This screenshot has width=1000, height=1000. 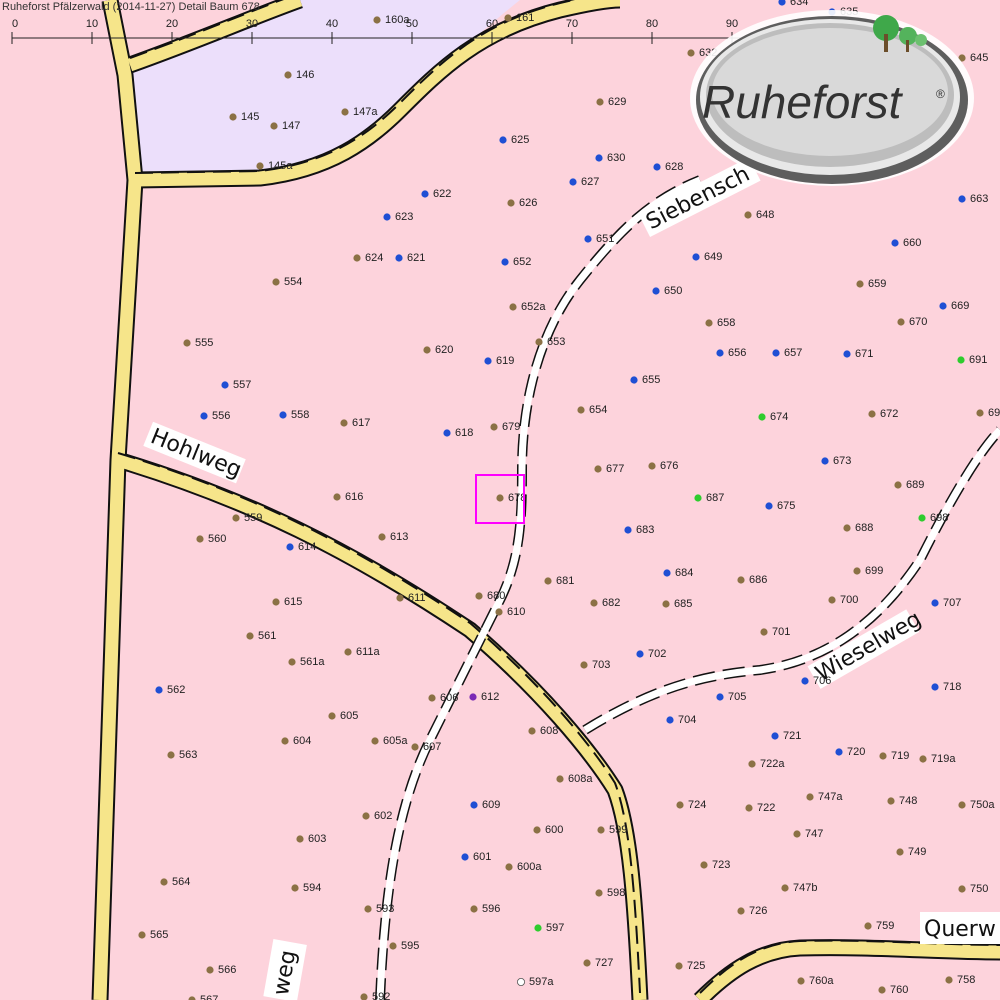 I want to click on tree-marker-704: 704, so click(x=681, y=720).